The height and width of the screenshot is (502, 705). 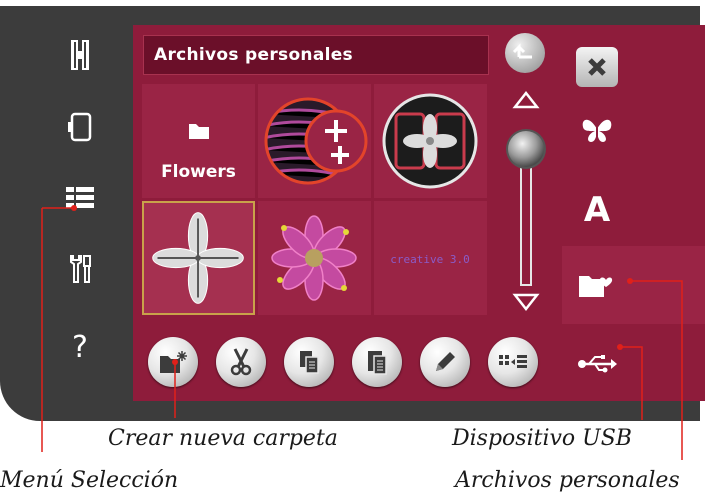 What do you see at coordinates (567, 480) in the screenshot?
I see `callout-personal-files: Archivos personales` at bounding box center [567, 480].